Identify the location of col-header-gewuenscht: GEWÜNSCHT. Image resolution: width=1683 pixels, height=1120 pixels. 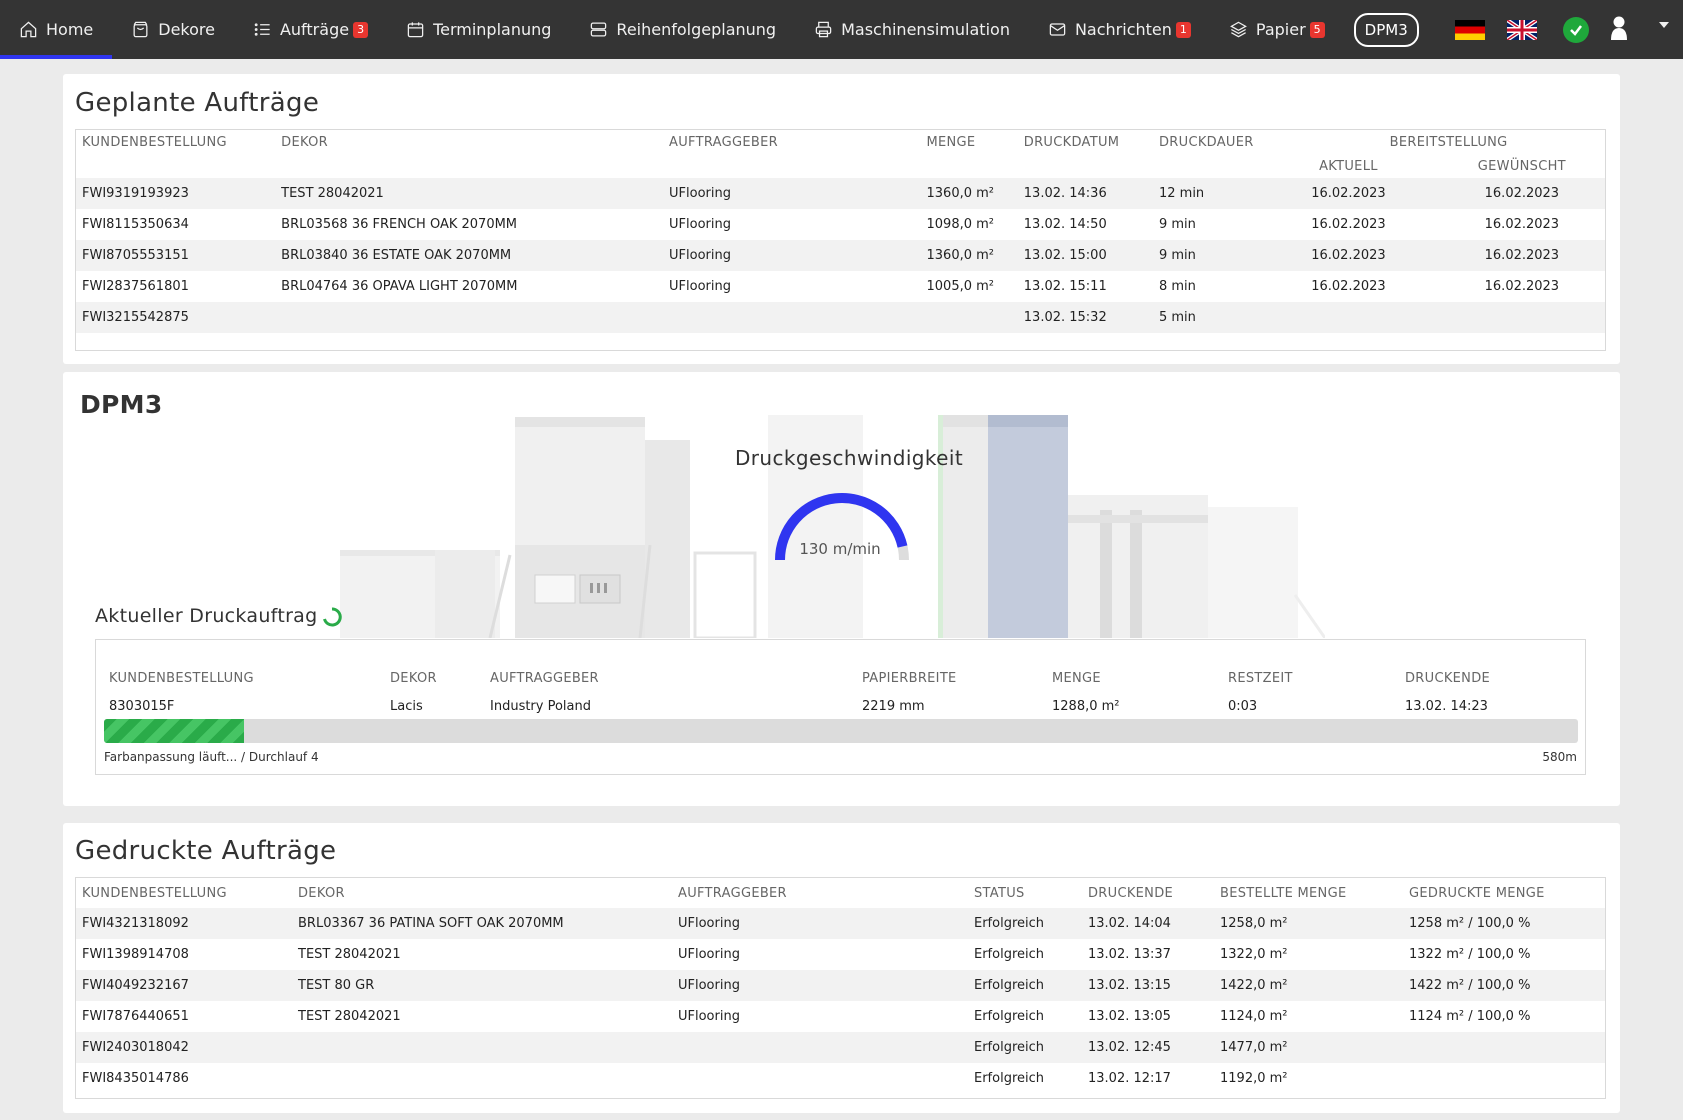
(1505, 166).